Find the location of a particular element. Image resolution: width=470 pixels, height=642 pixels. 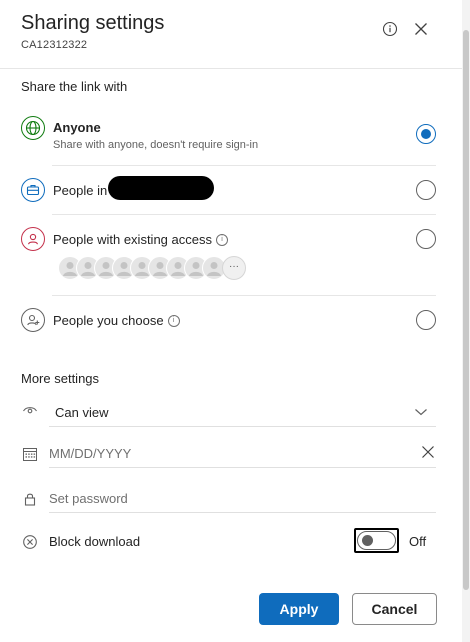

option-label-text: People you choose is located at coordinates (108, 320).